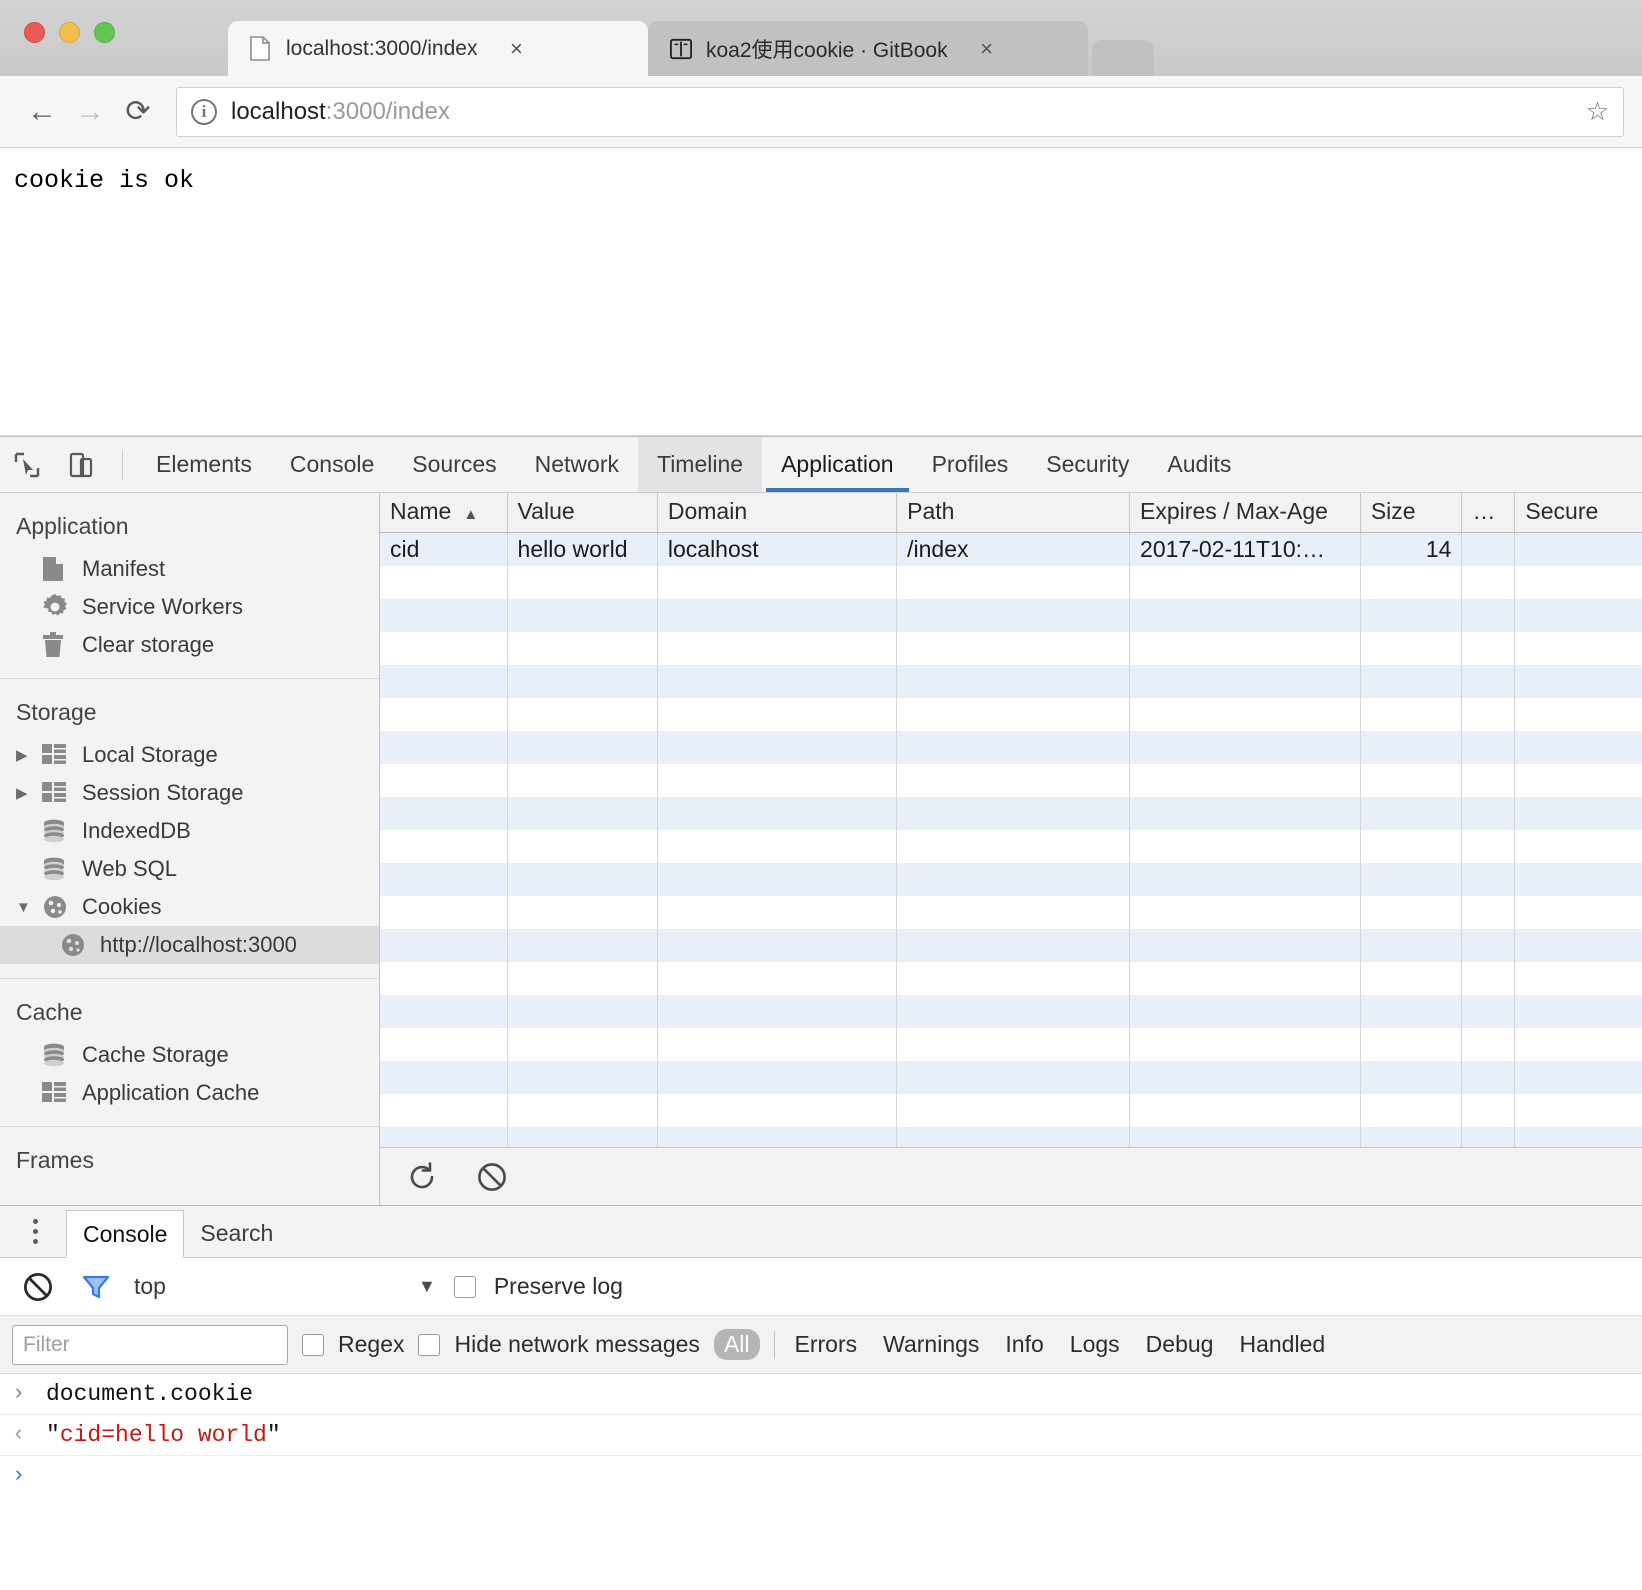 The width and height of the screenshot is (1642, 1590). Describe the element at coordinates (868, 48) in the screenshot. I see `browser-tab-2: koa2使用cookie · GitBook ×` at that location.